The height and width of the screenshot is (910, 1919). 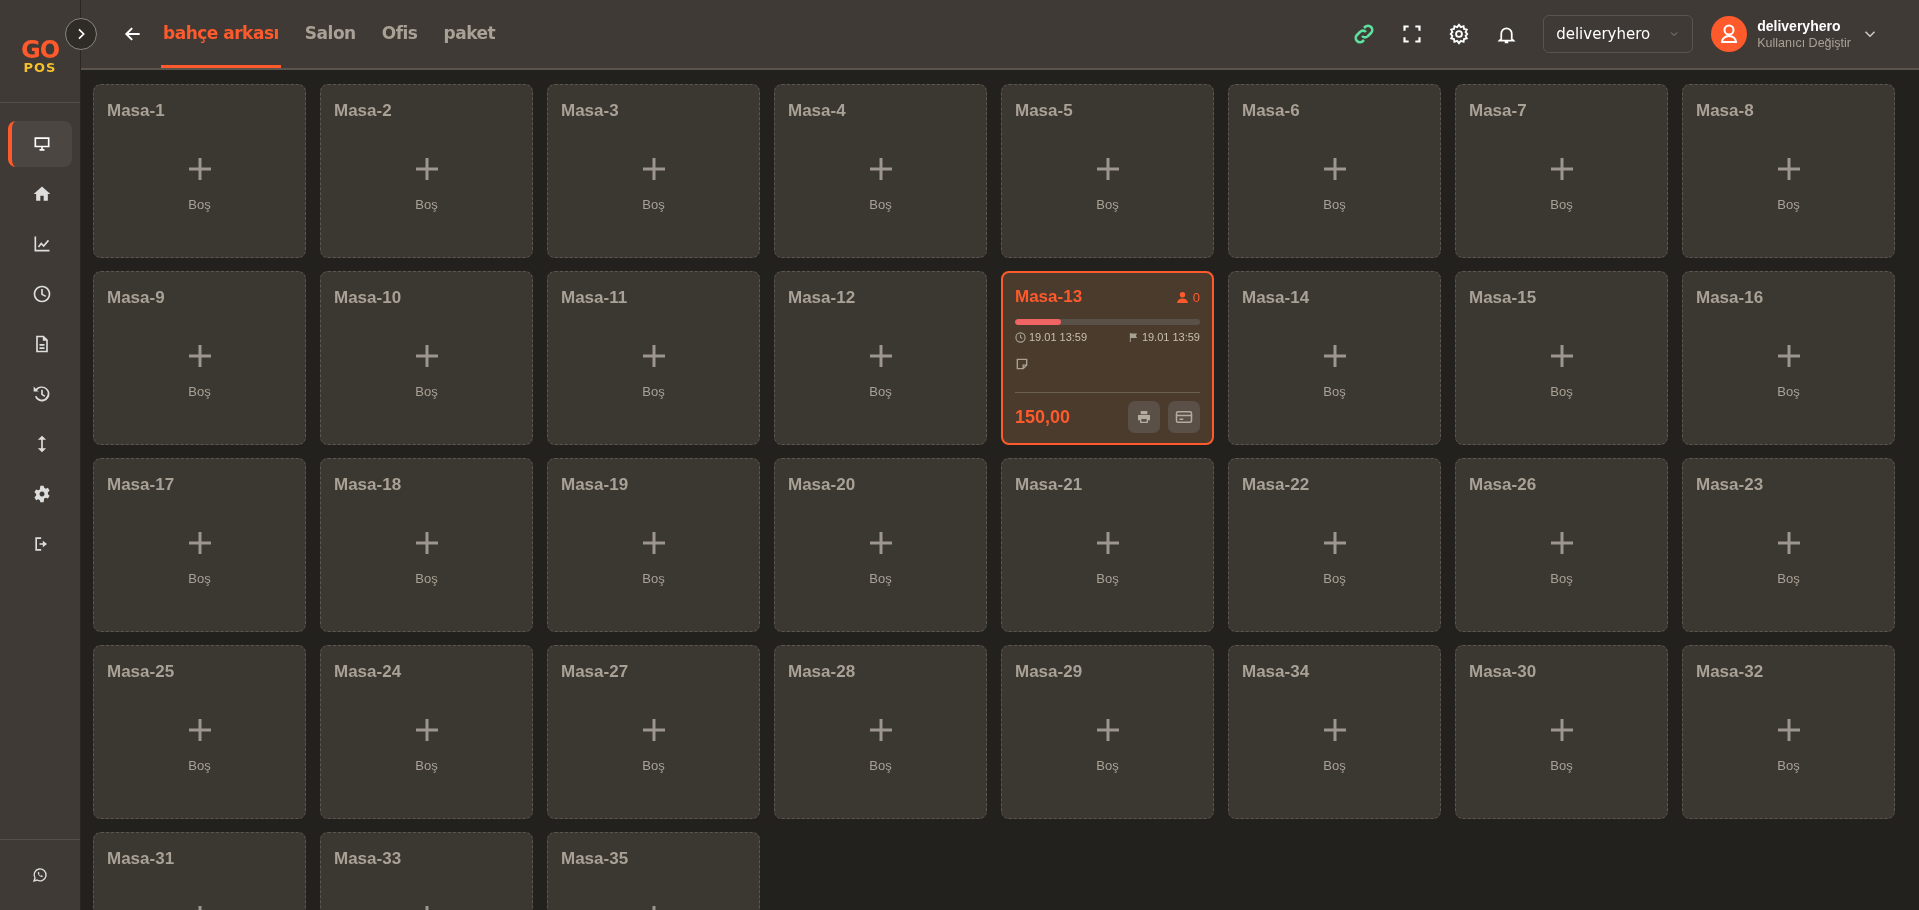 What do you see at coordinates (199, 871) in the screenshot?
I see `table-card: Masa-31` at bounding box center [199, 871].